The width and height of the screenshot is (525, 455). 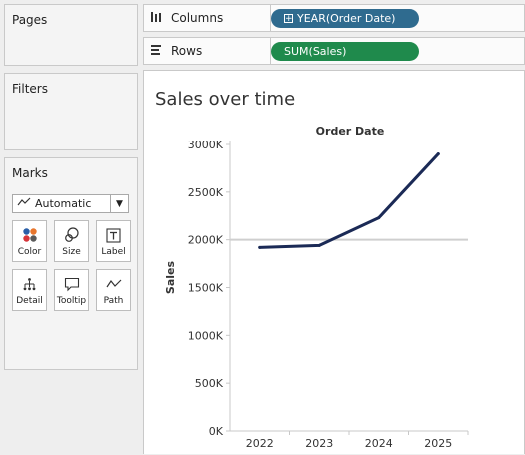 I want to click on label-label: Label, so click(x=113, y=252).